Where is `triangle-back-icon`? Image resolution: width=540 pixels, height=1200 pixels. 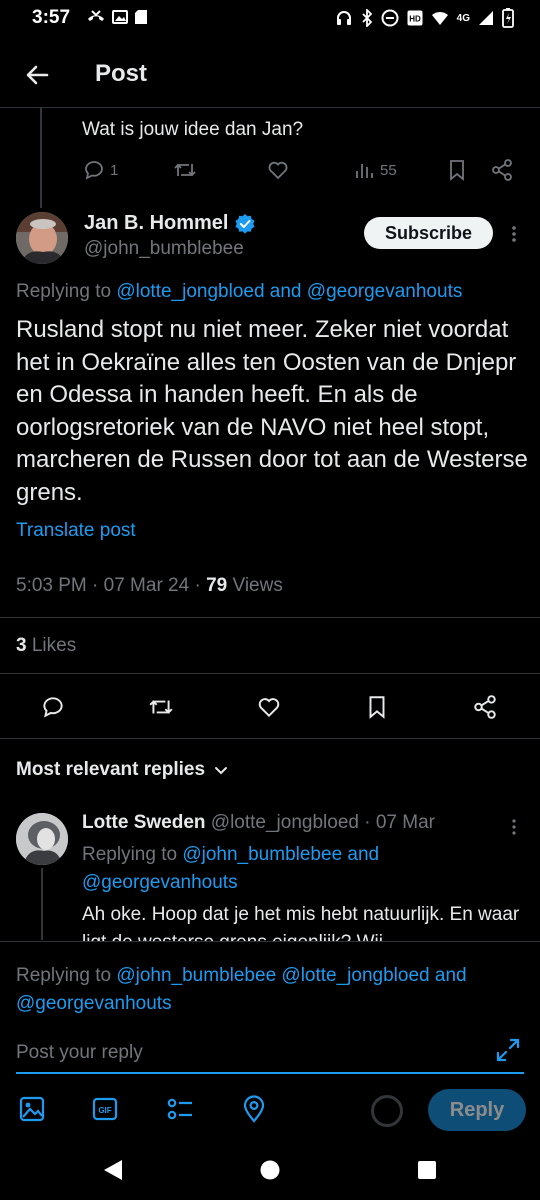
triangle-back-icon is located at coordinates (113, 1170).